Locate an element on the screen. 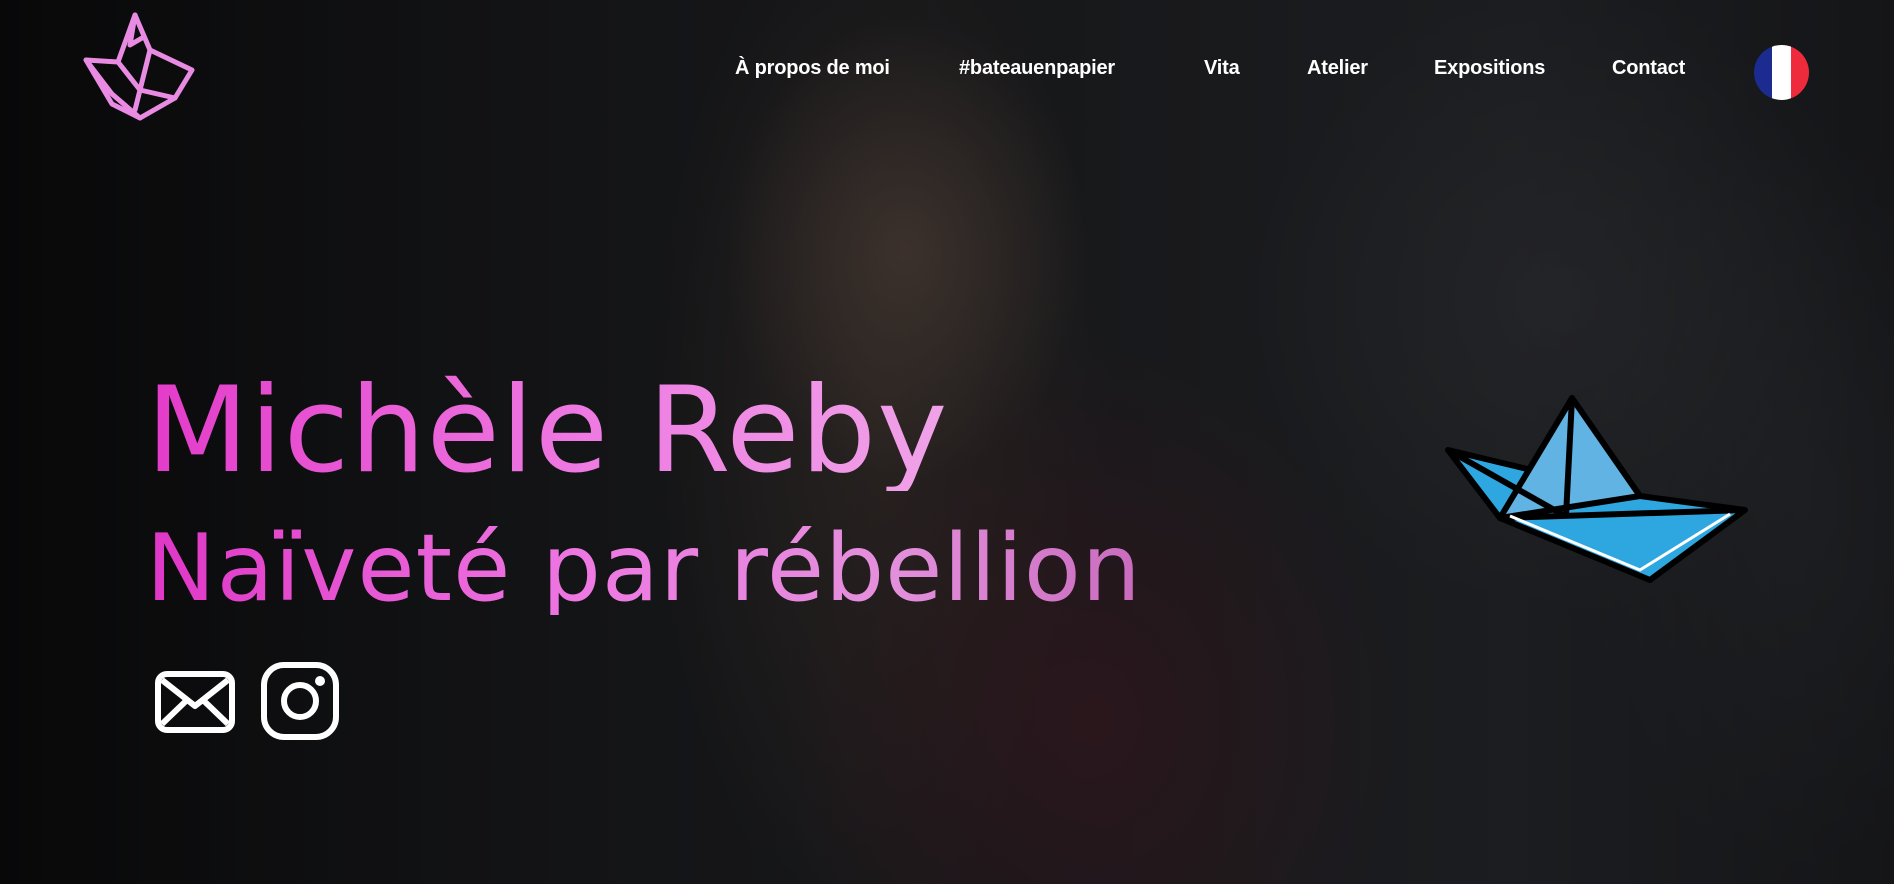  nav-item-bateauenpapier: #bateauenpapier is located at coordinates (1037, 68).